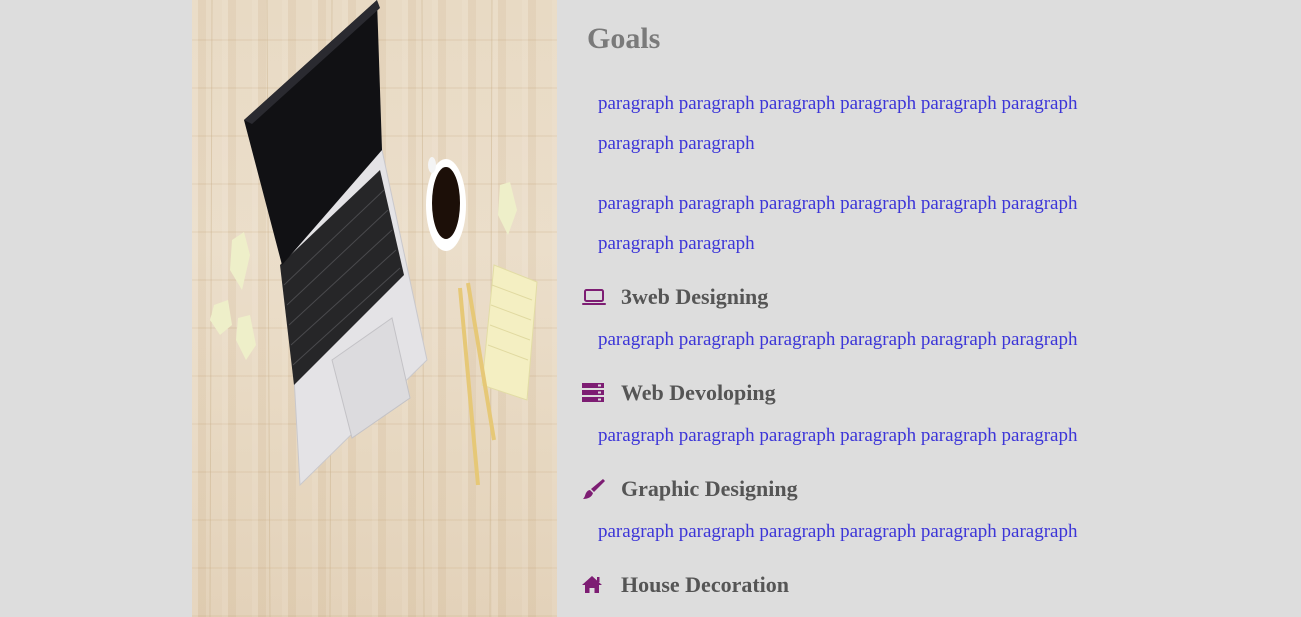  I want to click on paint-brush-icon, so click(594, 489).